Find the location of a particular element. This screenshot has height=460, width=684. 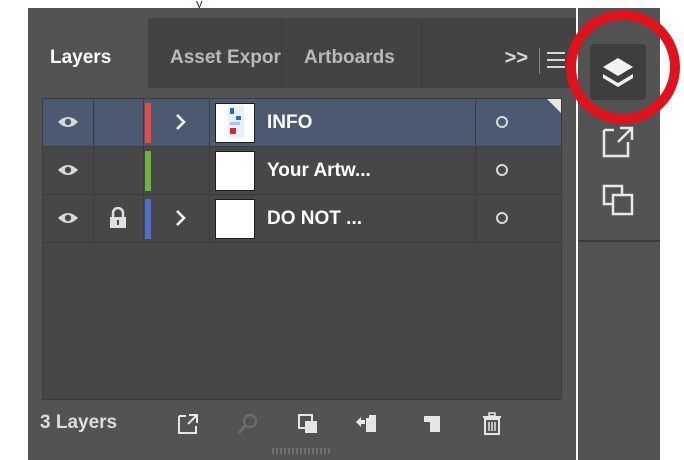

artboards-dock-button is located at coordinates (618, 202).